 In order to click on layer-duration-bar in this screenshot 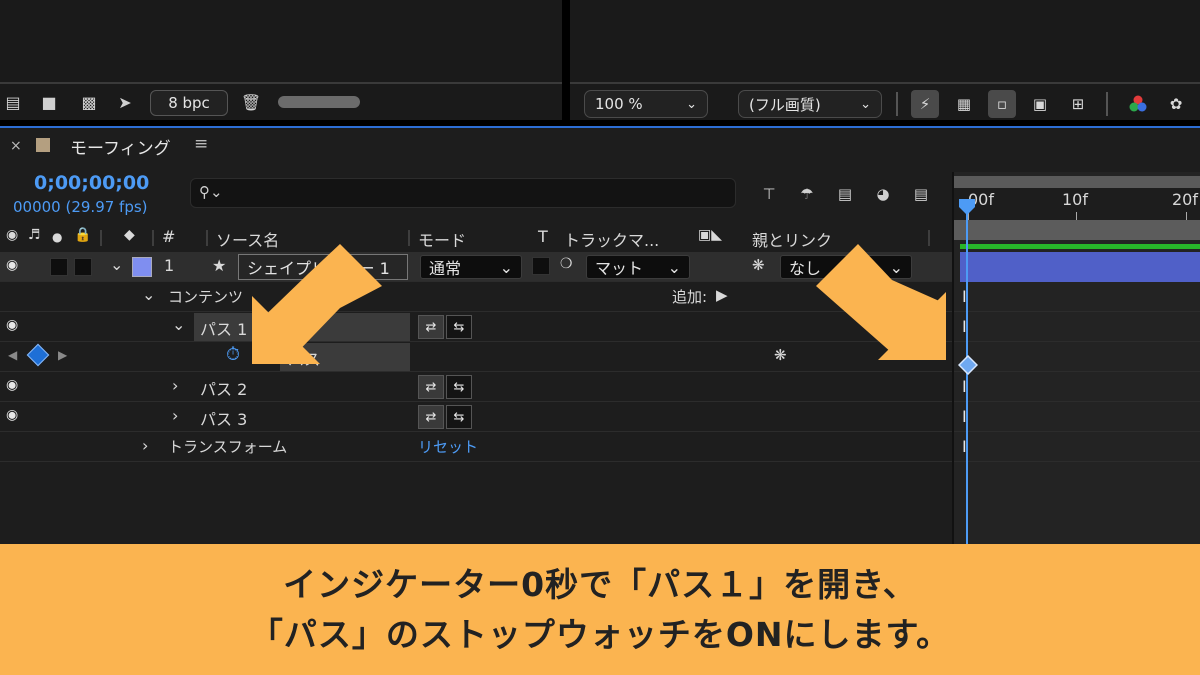, I will do `click(1080, 267)`.